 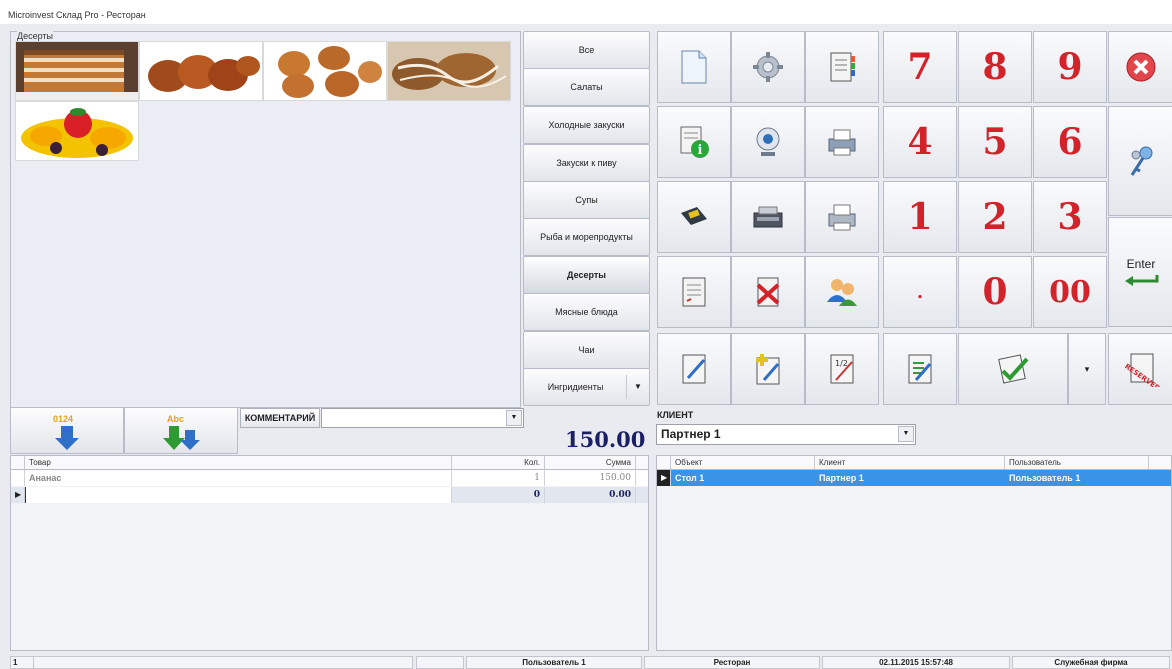 I want to click on sort-by-code-button: 0124, so click(x=67, y=430).